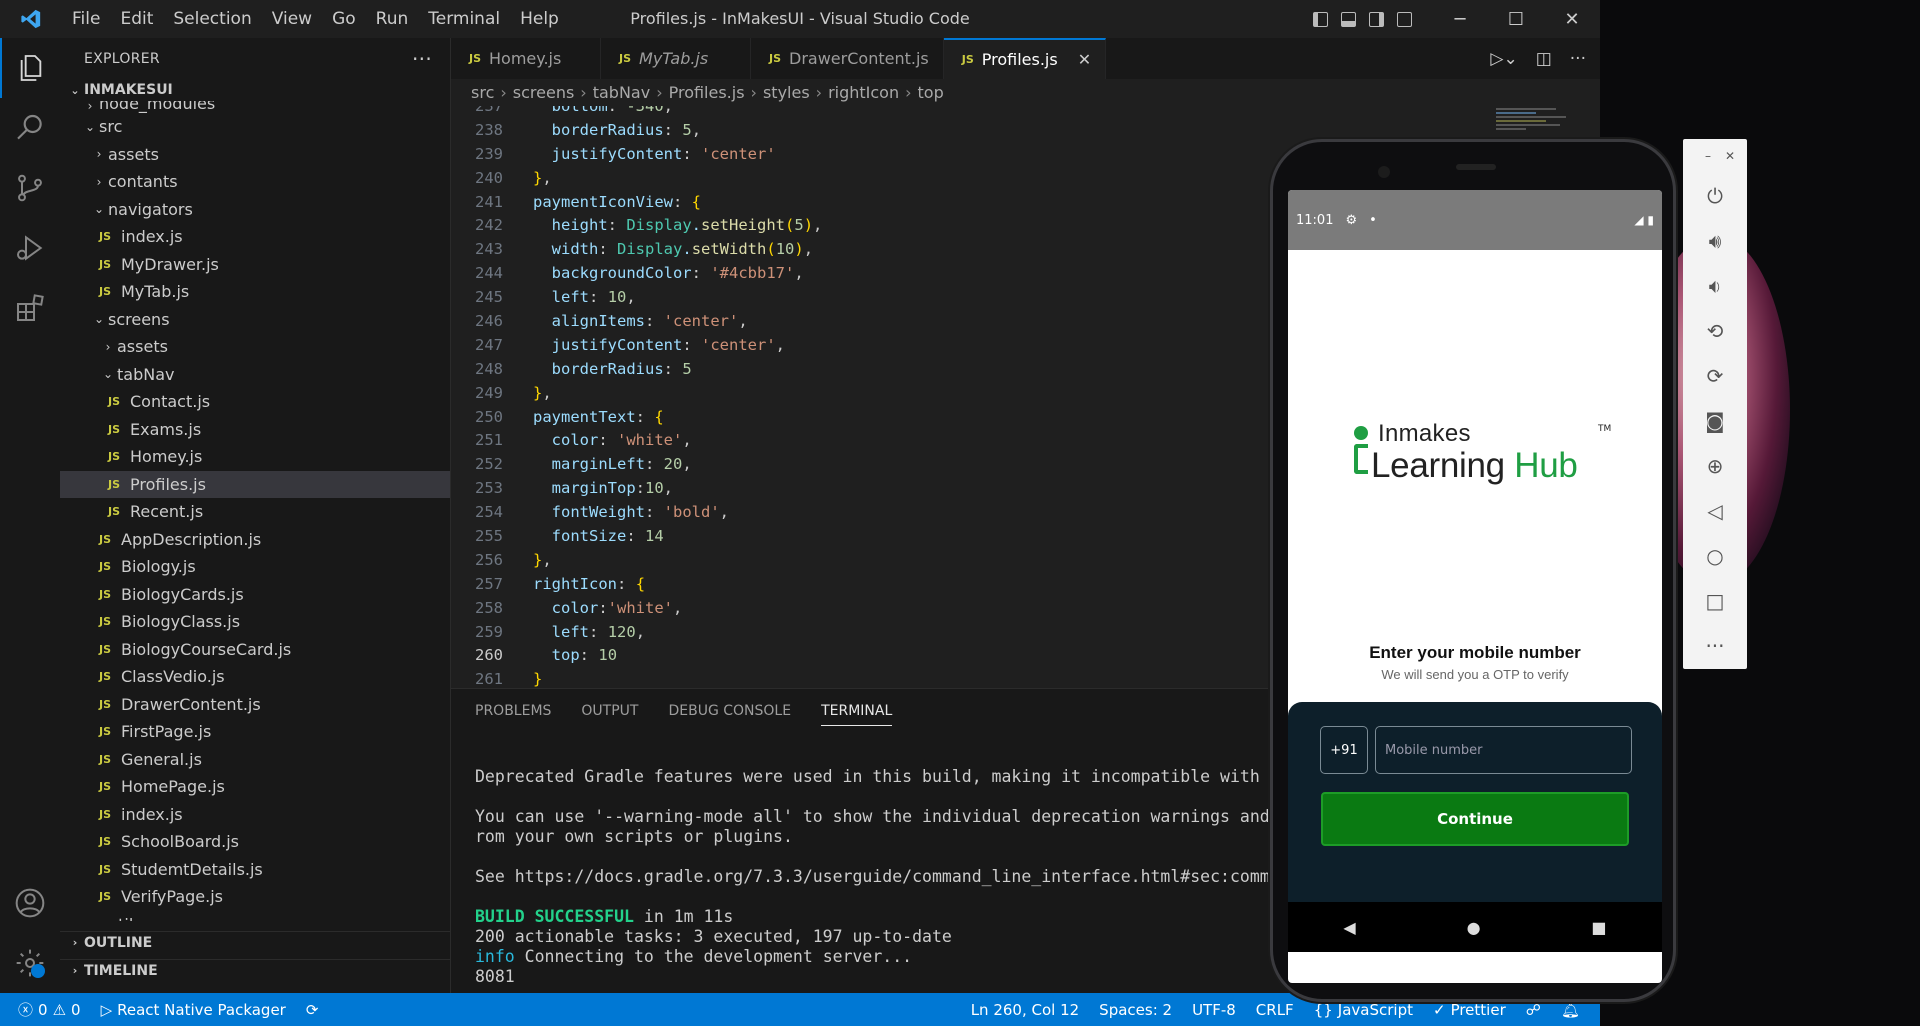 Image resolution: width=1920 pixels, height=1026 pixels. What do you see at coordinates (1533, 1010) in the screenshot?
I see `accounts-icon: ☍` at bounding box center [1533, 1010].